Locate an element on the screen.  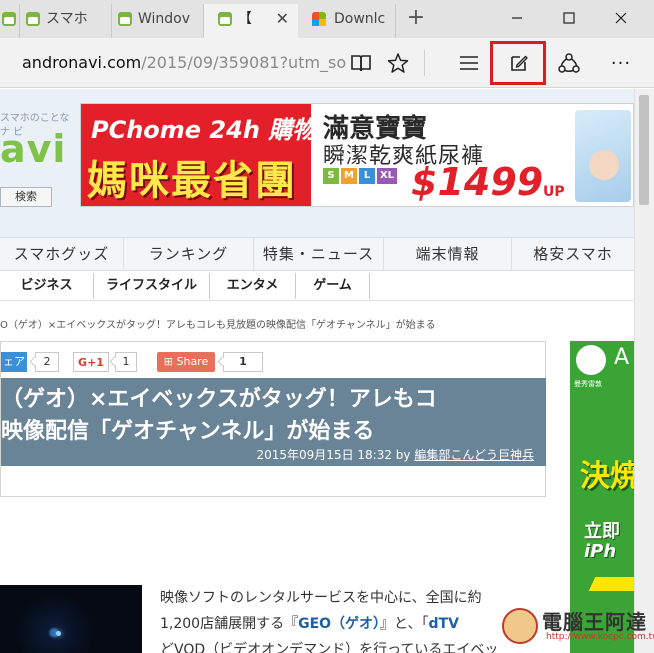
address-bar: andronavi.com/2015/09/359081?utm_so is located at coordinates (184, 63).